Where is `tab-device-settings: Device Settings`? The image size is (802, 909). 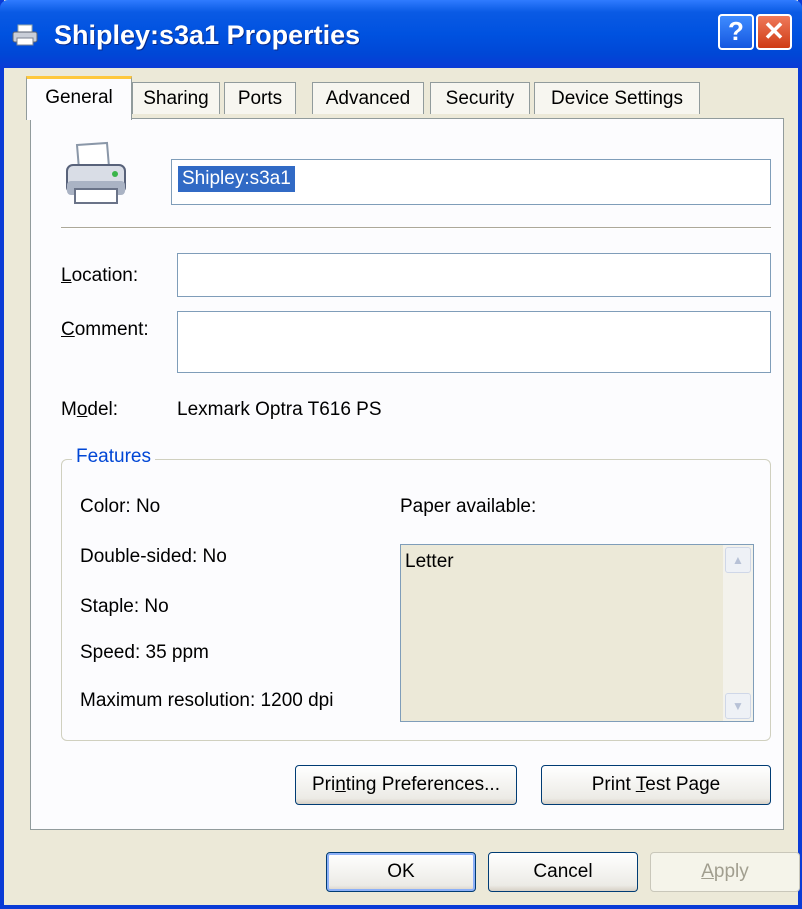
tab-device-settings: Device Settings is located at coordinates (617, 98).